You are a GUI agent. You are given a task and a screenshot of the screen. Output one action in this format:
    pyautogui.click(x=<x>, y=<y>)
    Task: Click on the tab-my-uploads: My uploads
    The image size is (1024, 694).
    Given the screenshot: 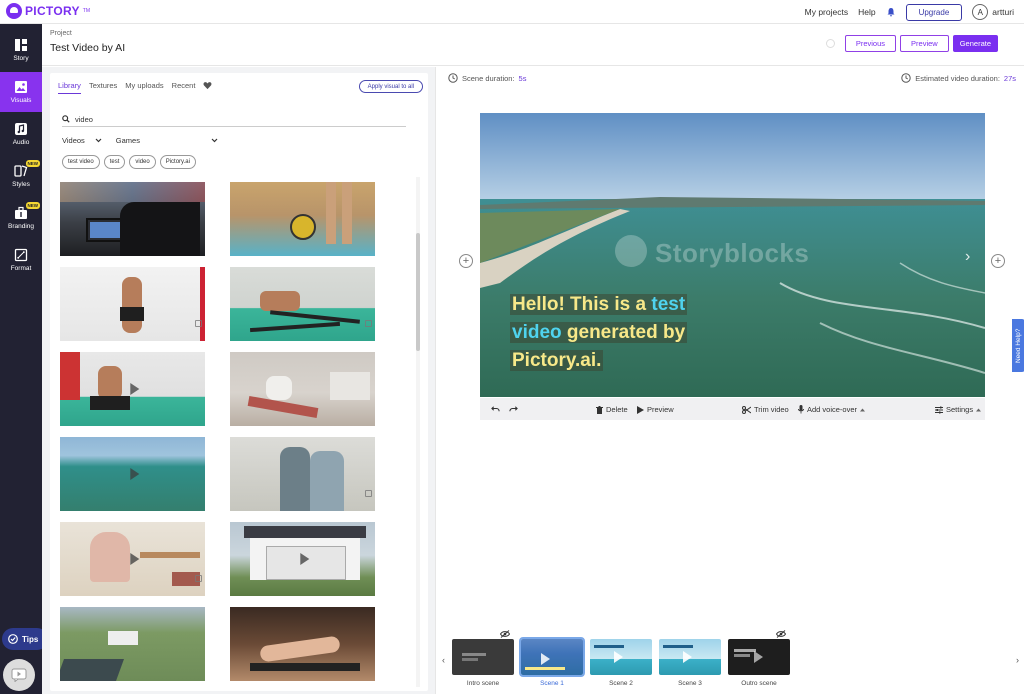 What is the action you would take?
    pyautogui.click(x=144, y=87)
    